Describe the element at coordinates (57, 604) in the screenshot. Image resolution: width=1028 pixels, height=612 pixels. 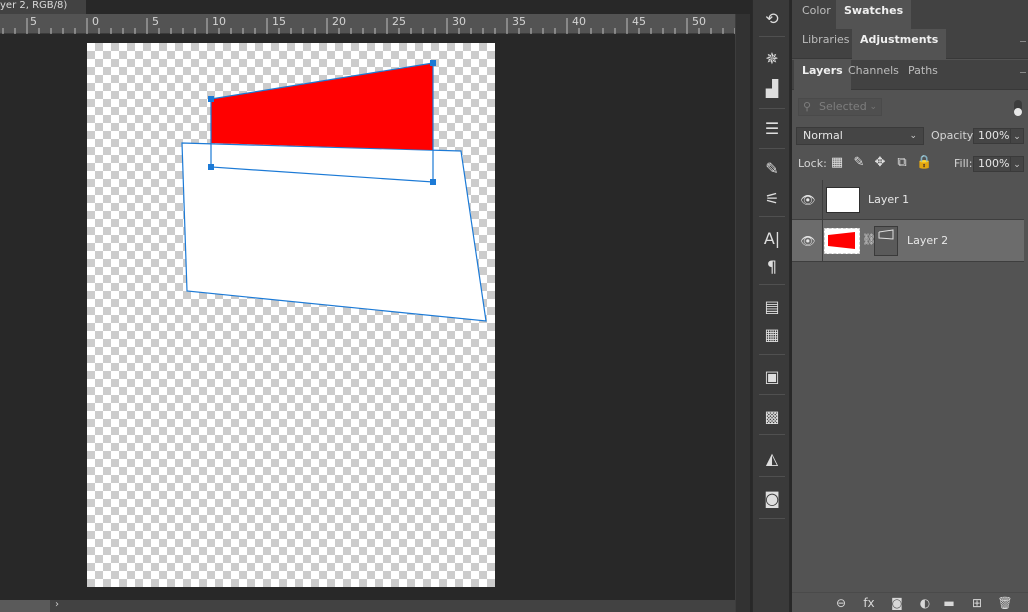
I see `status-expand-arrow: ›` at that location.